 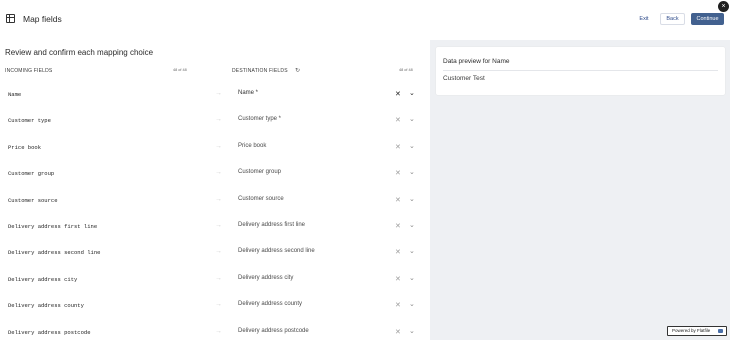 I want to click on destination-count: 48 of 48, so click(x=406, y=70).